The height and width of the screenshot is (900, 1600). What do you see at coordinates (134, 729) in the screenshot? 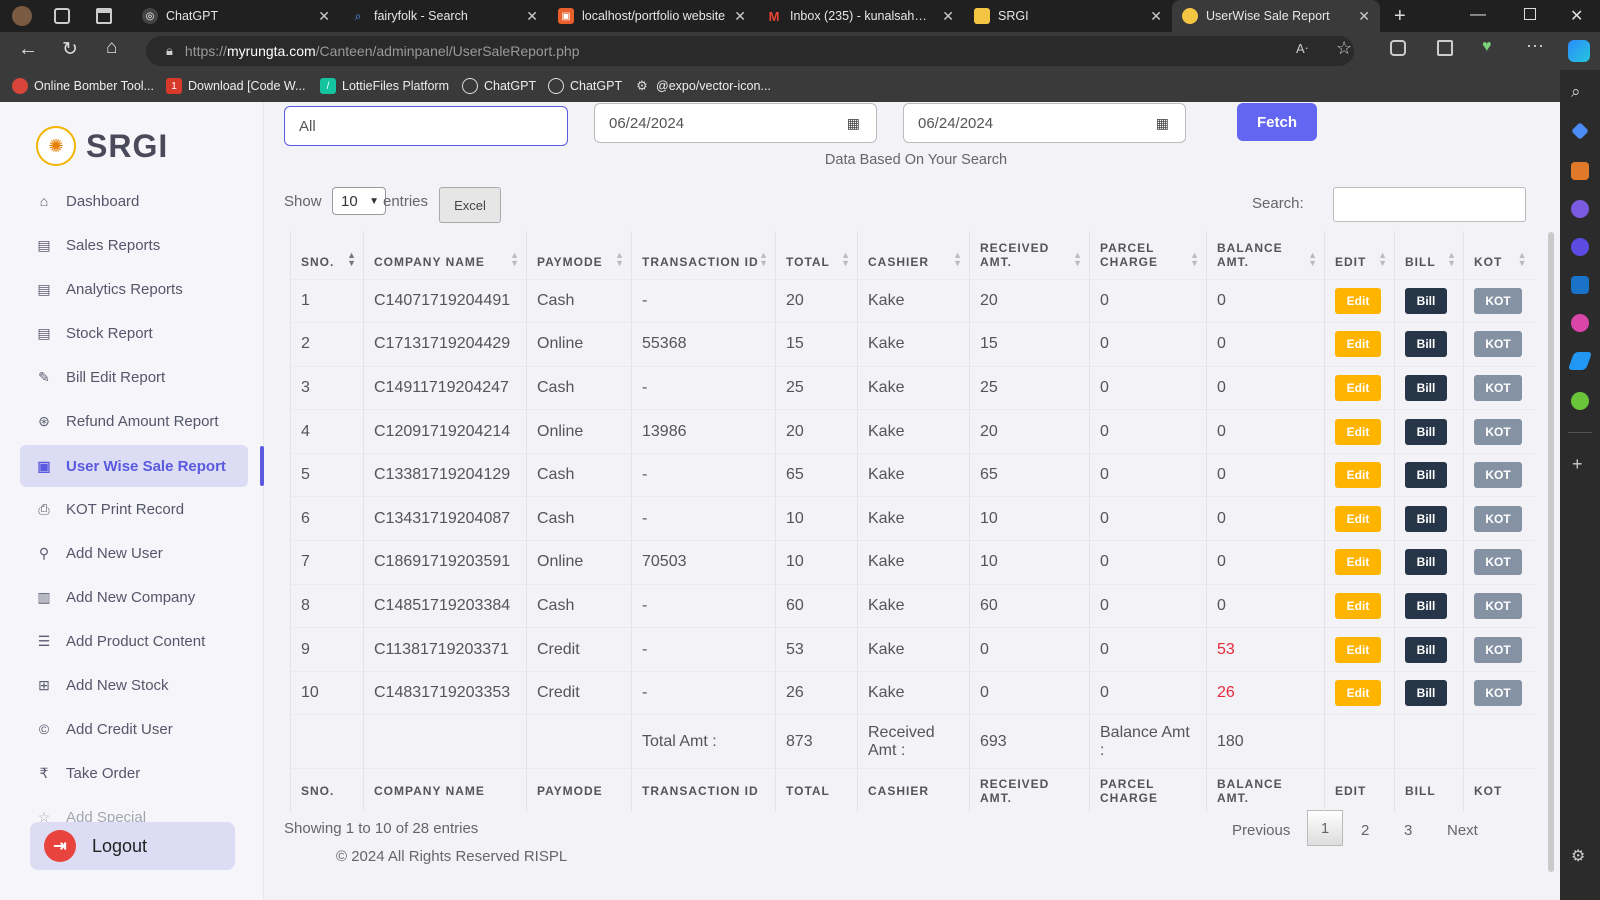
I see `sidebar-item-add-credit-user: © Add Credit User` at bounding box center [134, 729].